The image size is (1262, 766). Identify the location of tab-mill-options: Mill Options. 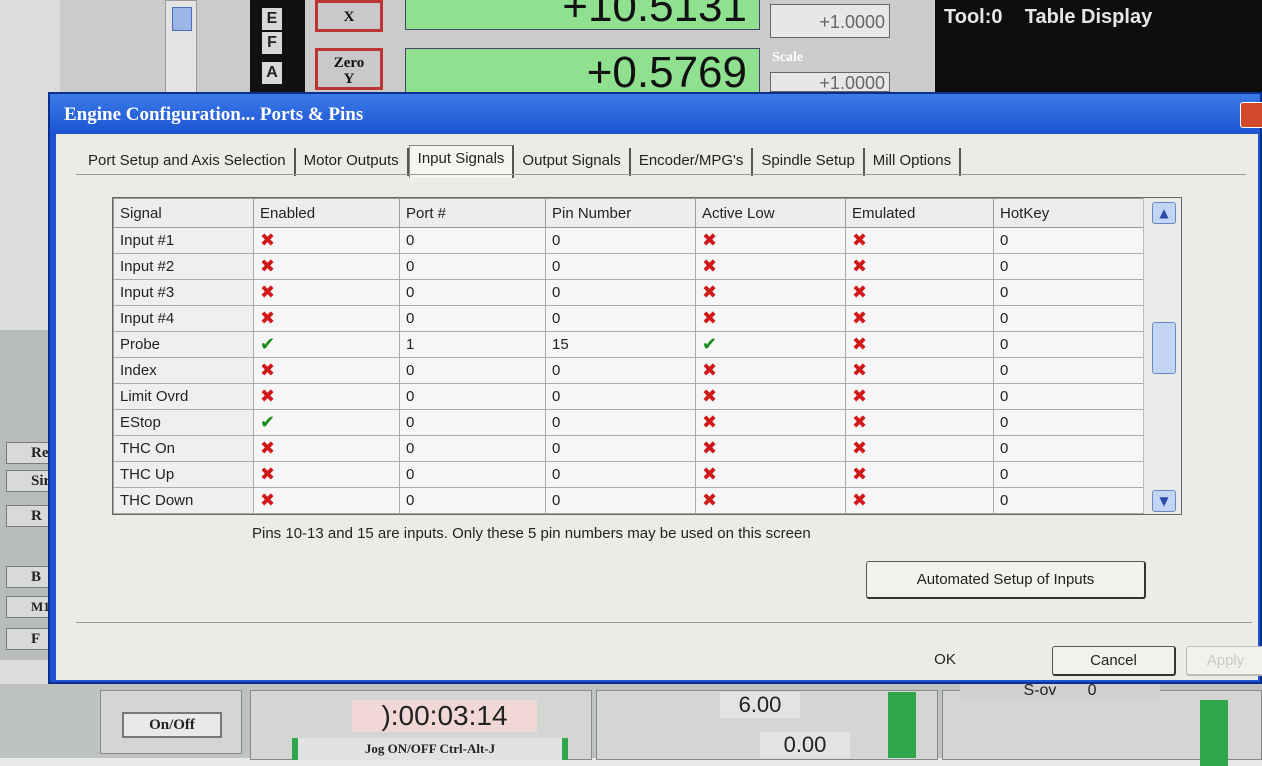
(913, 162).